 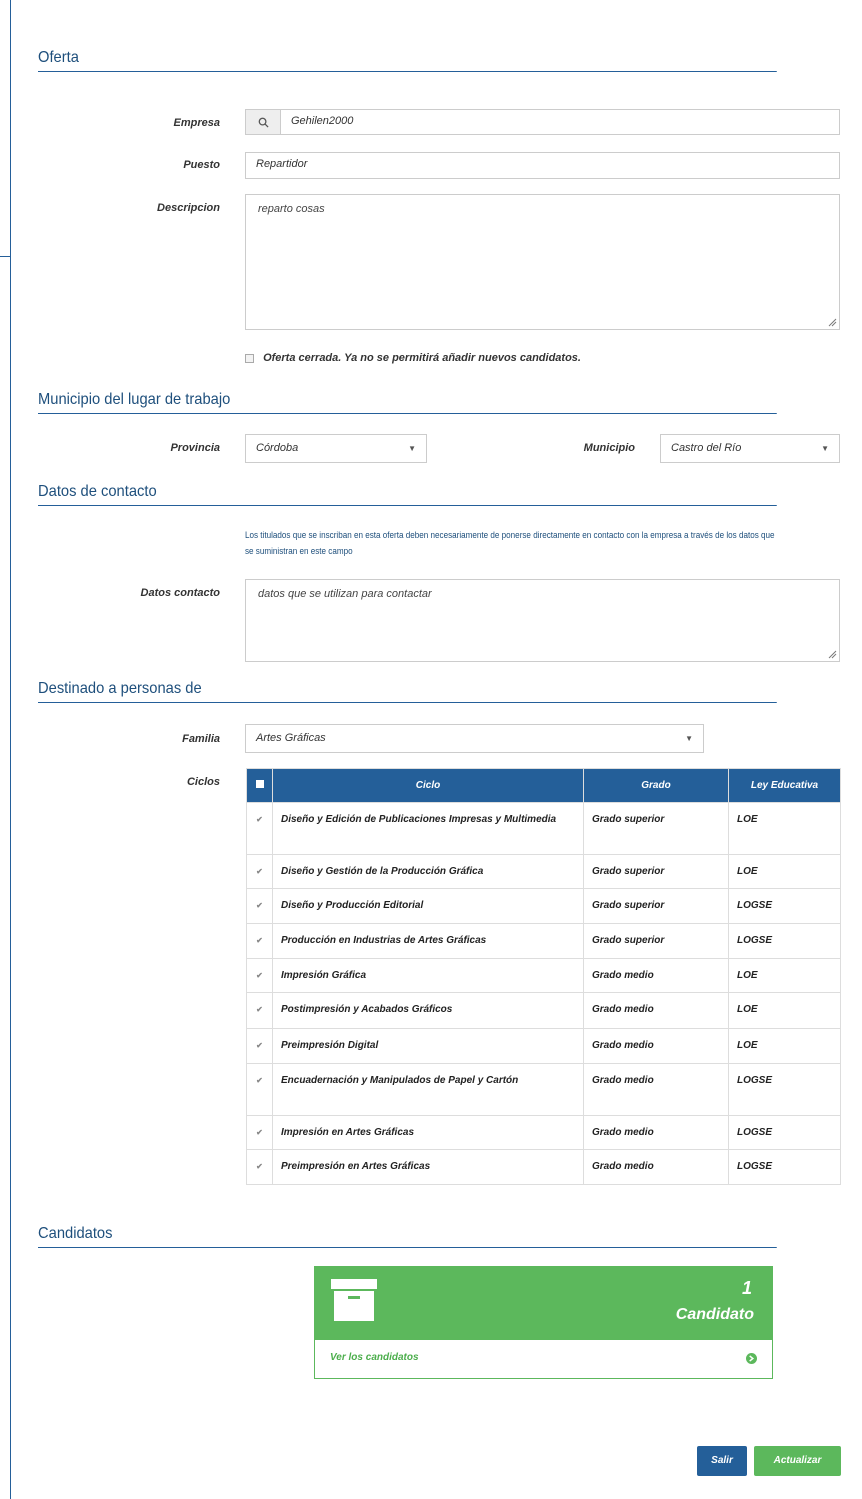 I want to click on ciclo-cell: Postimpresión y Acabados Gráficos, so click(x=428, y=1010).